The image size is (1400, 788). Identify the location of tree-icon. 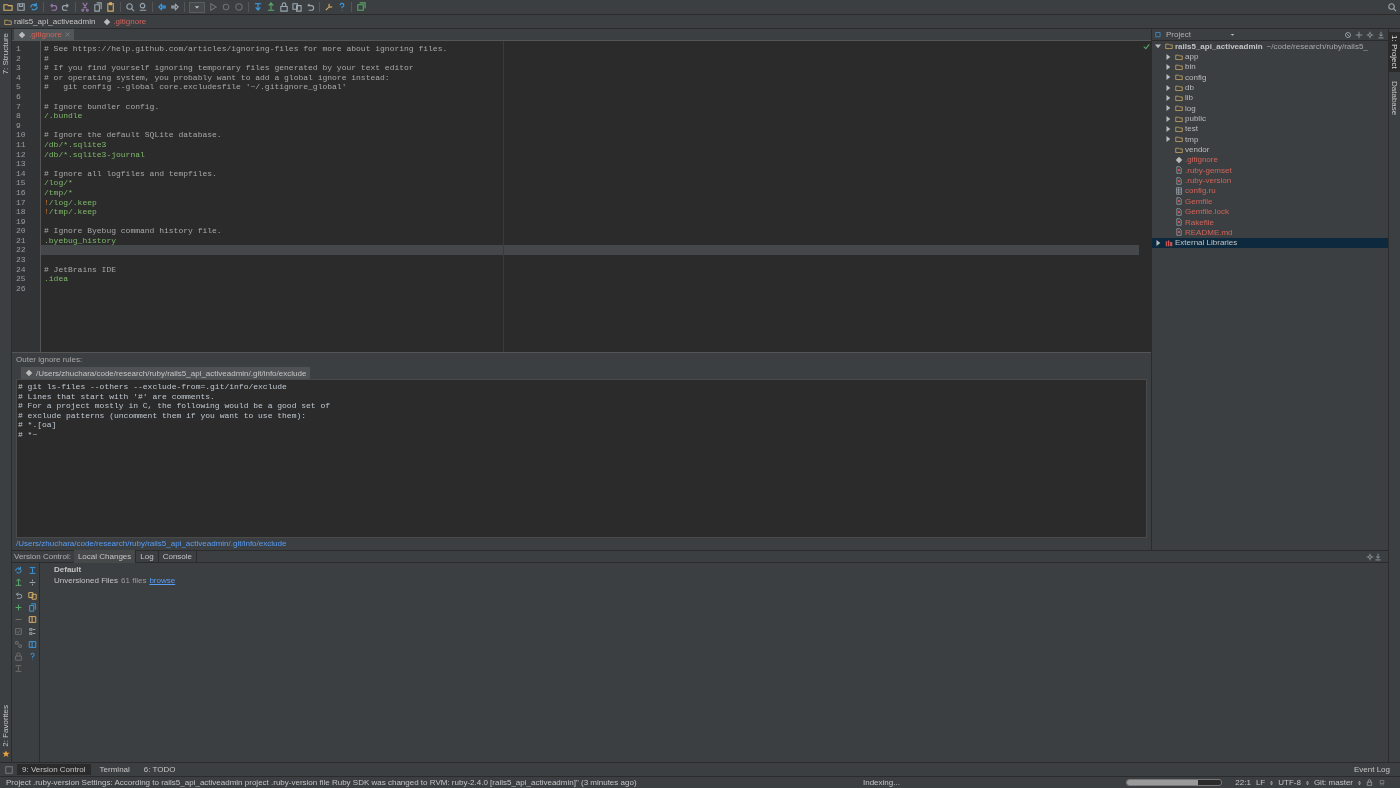
(32, 632).